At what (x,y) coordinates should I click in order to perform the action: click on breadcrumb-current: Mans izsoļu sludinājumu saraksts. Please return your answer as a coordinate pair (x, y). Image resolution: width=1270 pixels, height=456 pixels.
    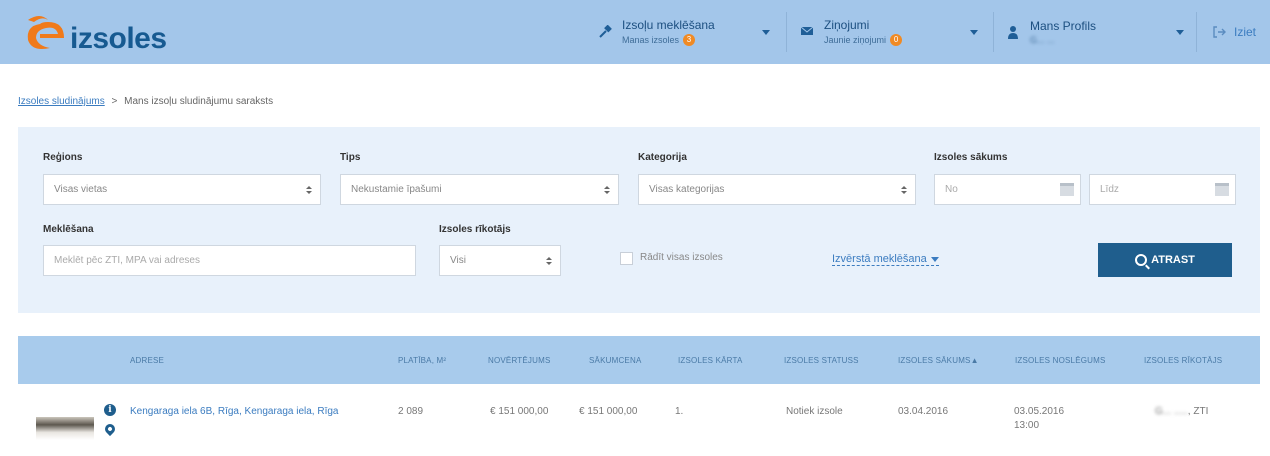
    Looking at the image, I should click on (199, 101).